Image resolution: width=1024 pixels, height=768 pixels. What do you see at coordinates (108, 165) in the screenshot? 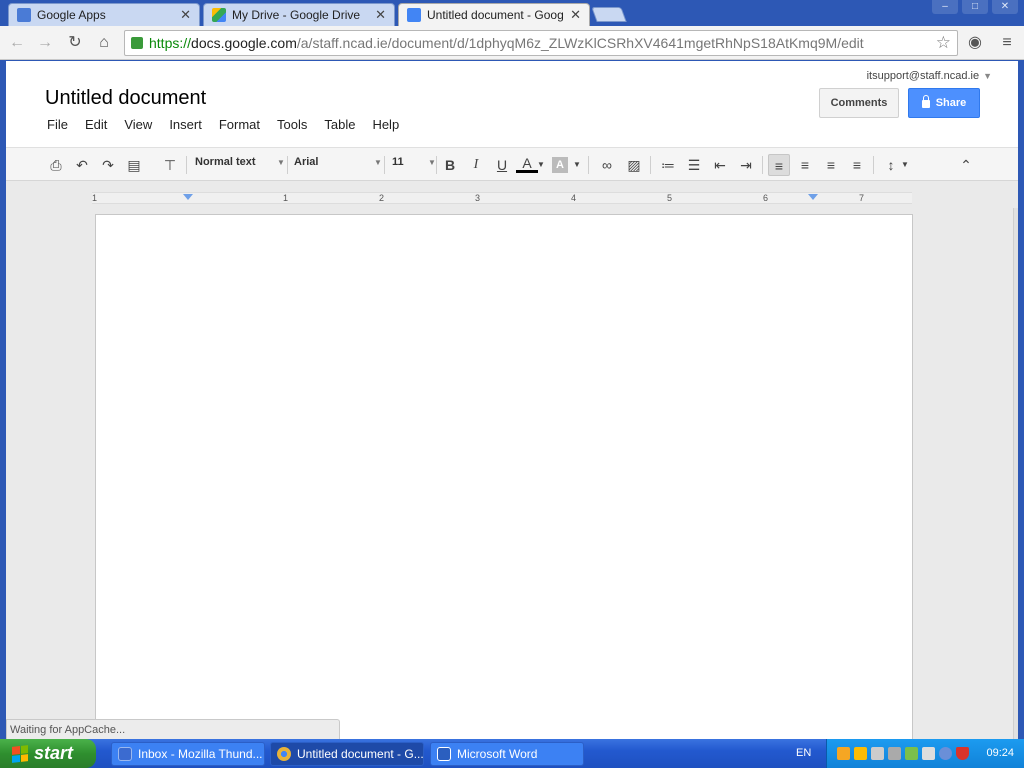
I see `redo-icon: ↷` at bounding box center [108, 165].